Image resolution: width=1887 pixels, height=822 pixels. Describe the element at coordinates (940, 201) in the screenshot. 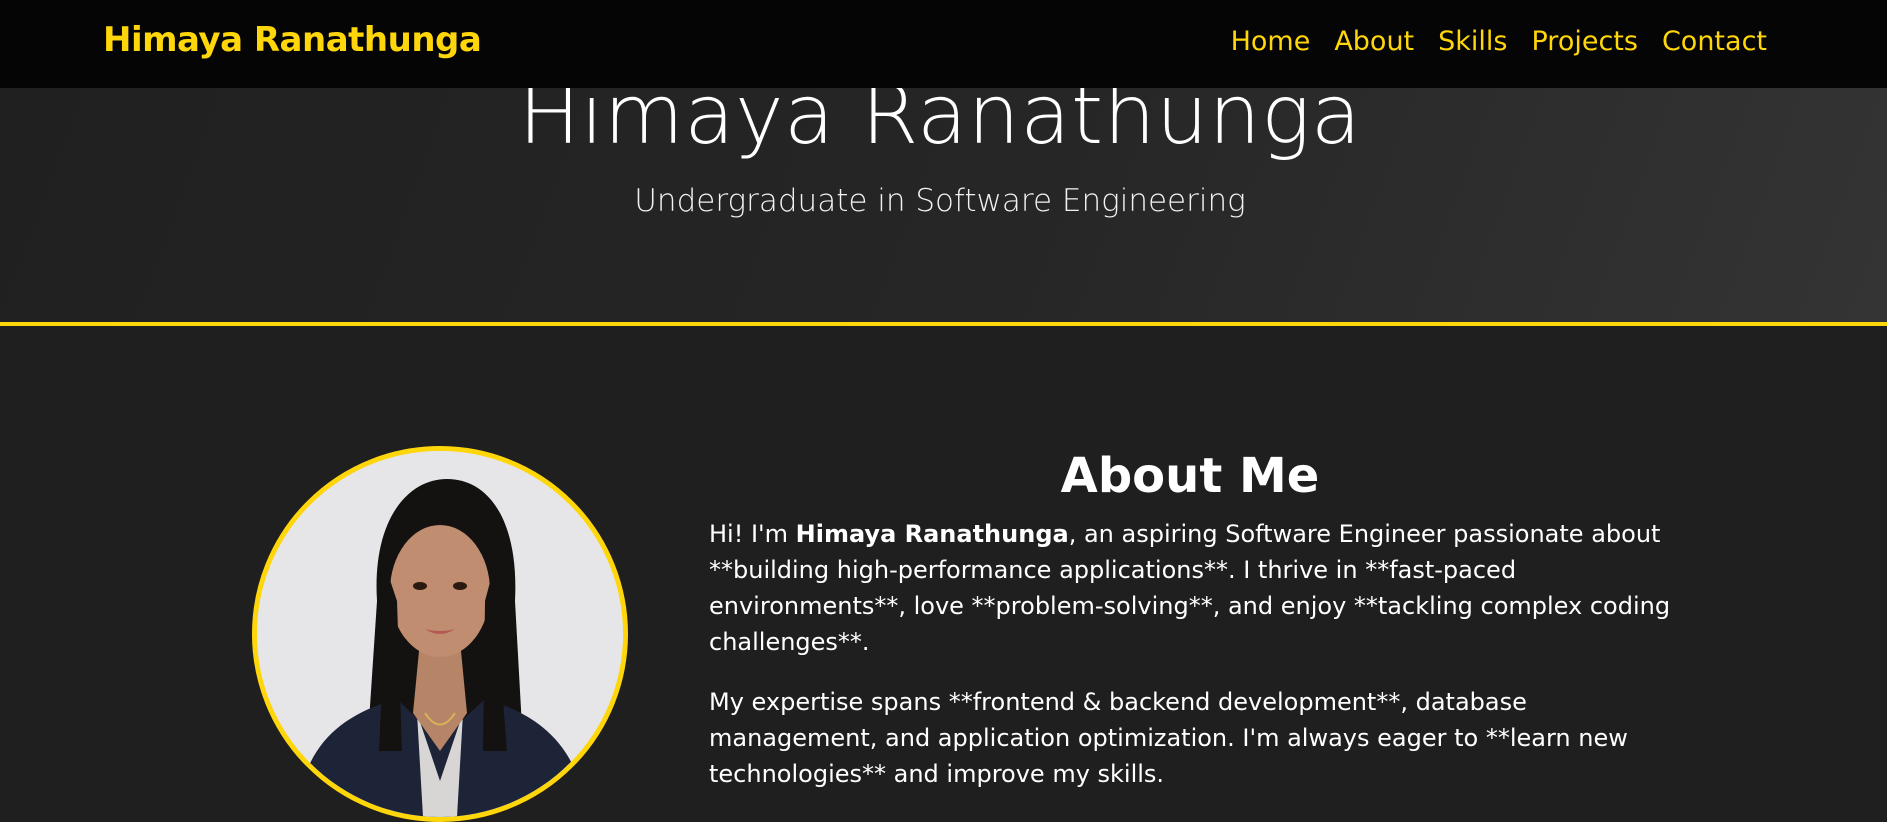

I see `hero-subtitle: Undergraduate in Software Engineering` at that location.